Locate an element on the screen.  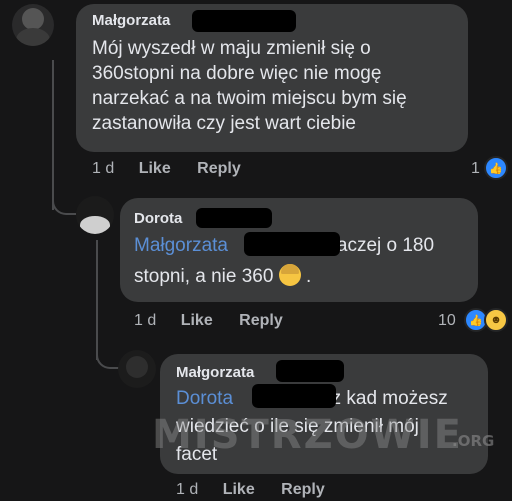
comment-text-line: . is located at coordinates (309, 276).